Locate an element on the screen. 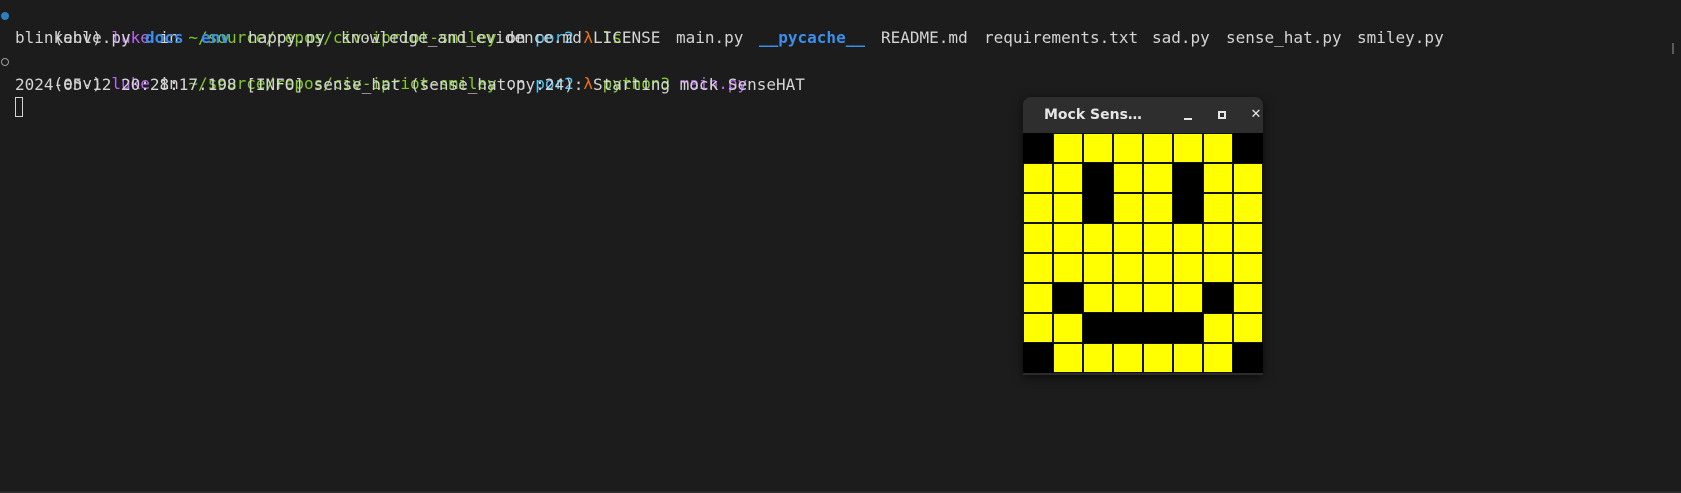 The image size is (1681, 493). mock-sensehat-window: Mock Sens… ✕ is located at coordinates (1143, 236).